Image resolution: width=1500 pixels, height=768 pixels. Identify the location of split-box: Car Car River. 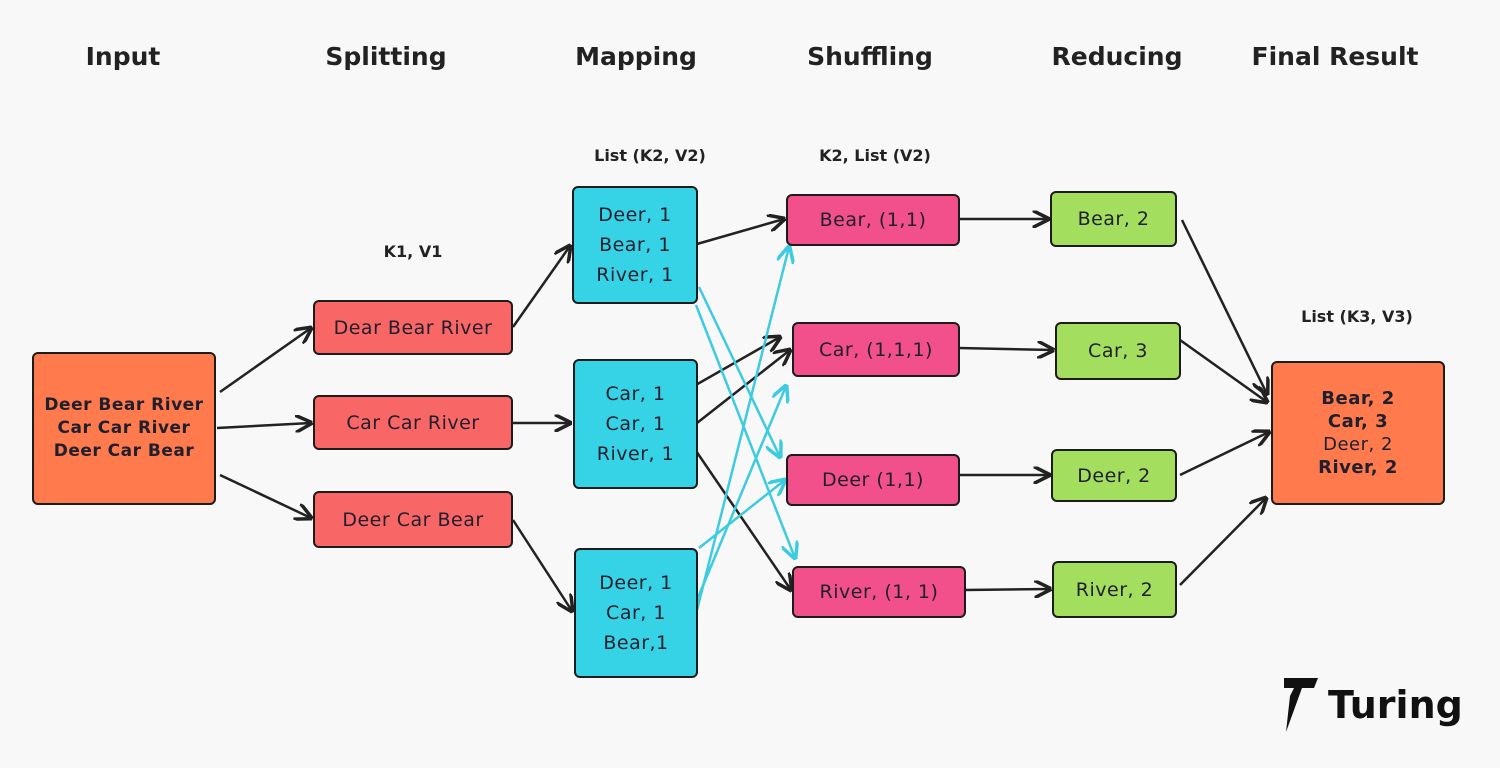
(413, 422).